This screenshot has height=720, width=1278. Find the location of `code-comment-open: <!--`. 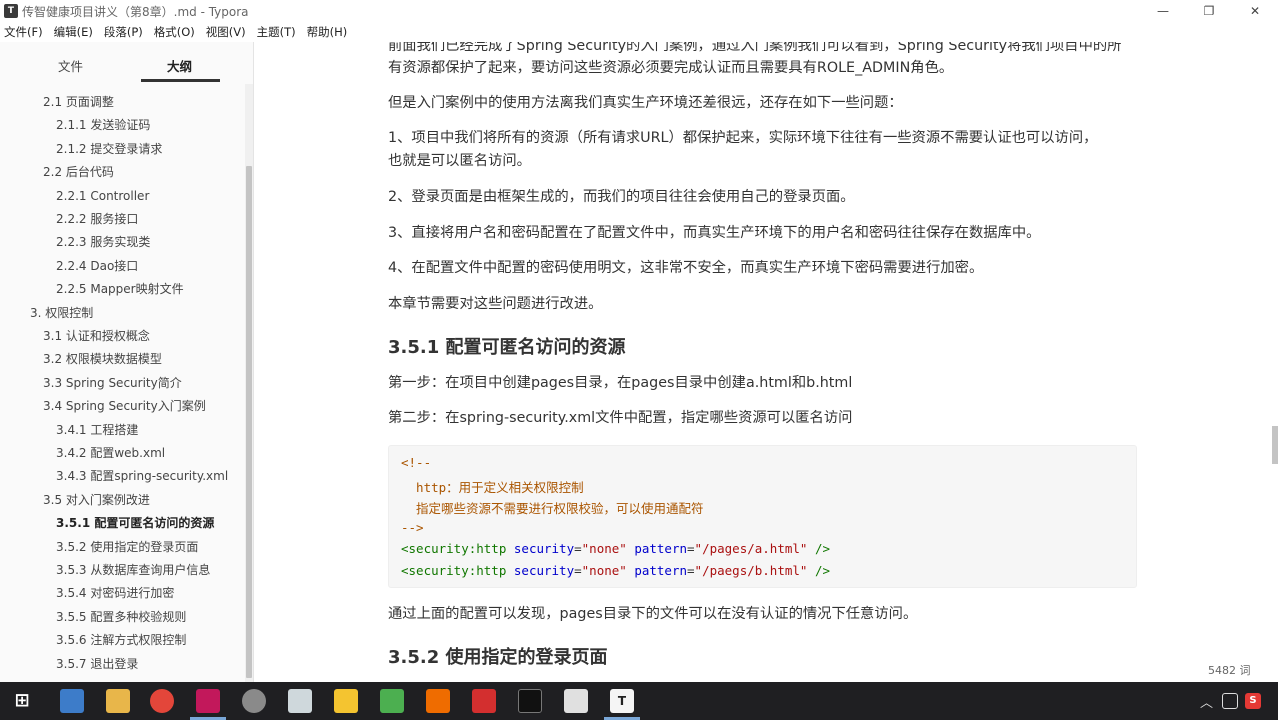

code-comment-open: <!-- is located at coordinates (416, 462).